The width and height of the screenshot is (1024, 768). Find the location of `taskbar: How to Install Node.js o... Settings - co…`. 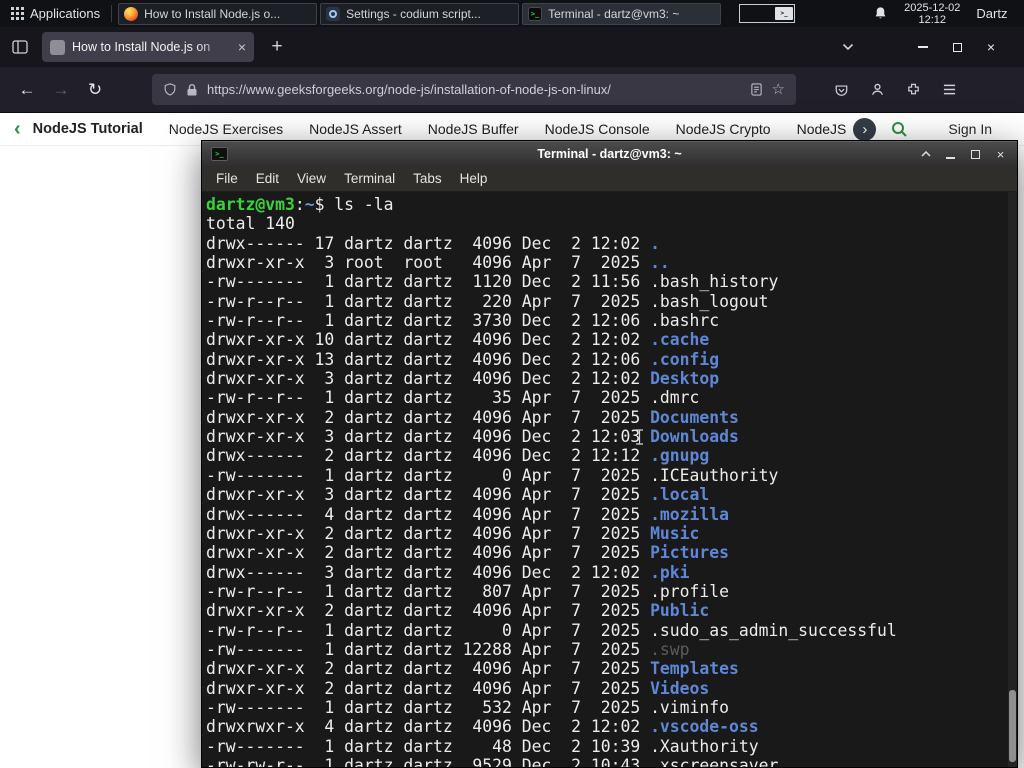

taskbar: How to Install Node.js o... Settings - co… is located at coordinates (420, 13).